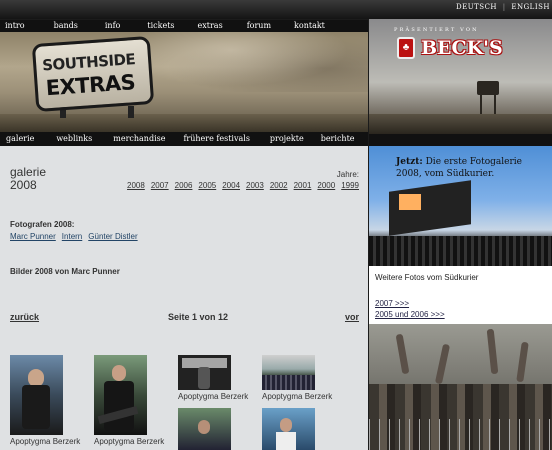  Describe the element at coordinates (460, 76) in the screenshot. I see `becks-sponsor-banner: PRÄSENTIERT VON ♣ BECK'S` at that location.